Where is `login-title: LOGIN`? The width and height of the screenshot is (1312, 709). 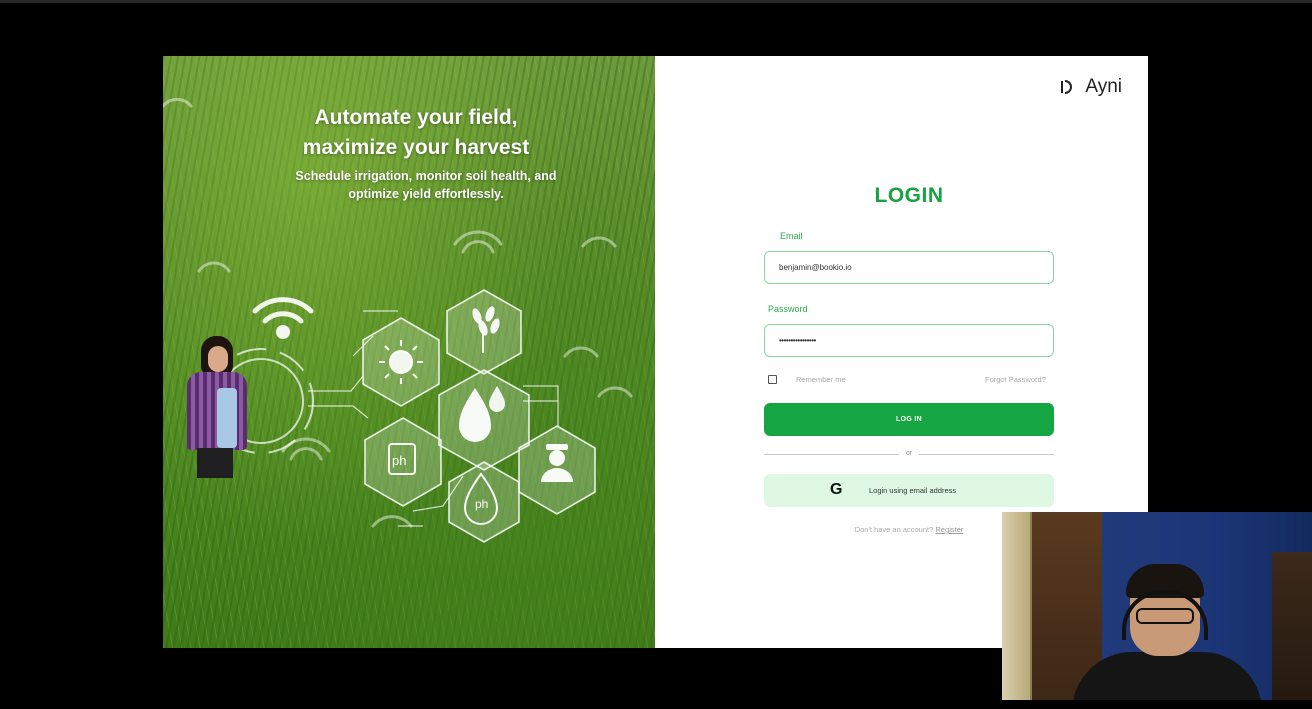
login-title: LOGIN is located at coordinates (909, 195).